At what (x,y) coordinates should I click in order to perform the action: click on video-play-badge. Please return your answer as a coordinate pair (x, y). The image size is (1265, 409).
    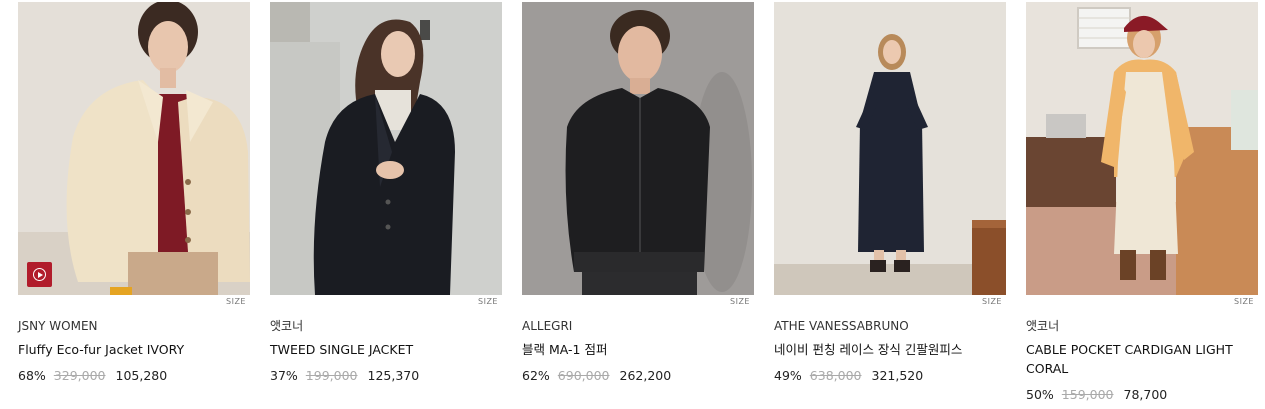
    Looking at the image, I should click on (39, 274).